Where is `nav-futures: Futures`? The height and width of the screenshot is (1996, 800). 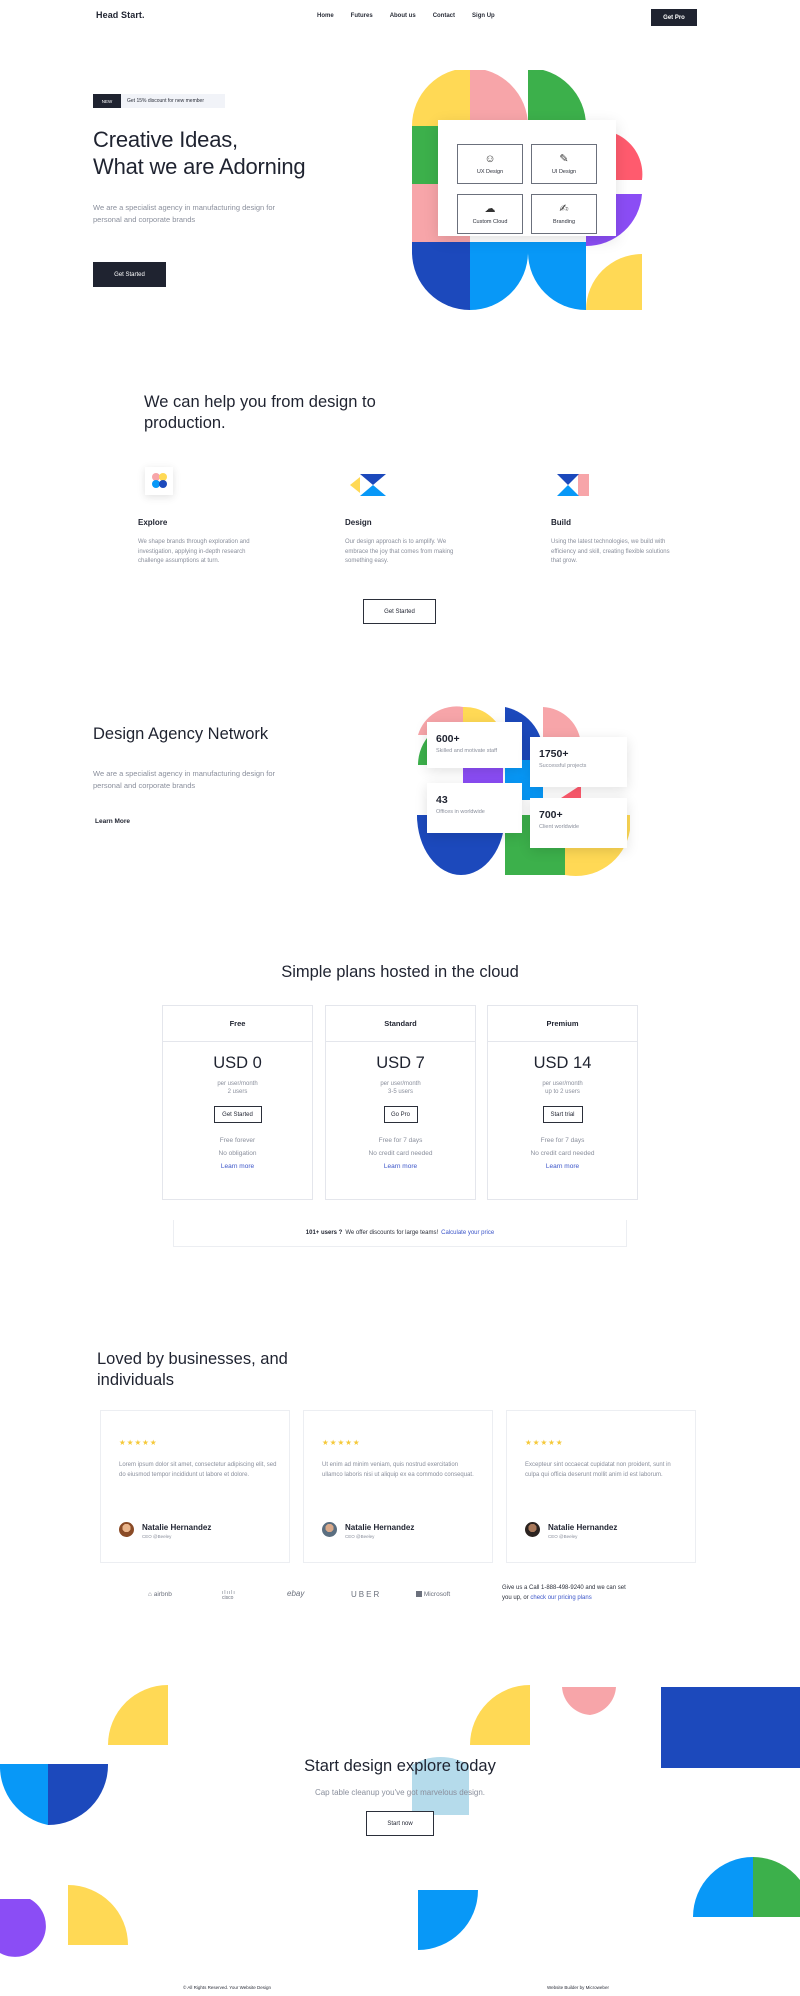 nav-futures: Futures is located at coordinates (362, 16).